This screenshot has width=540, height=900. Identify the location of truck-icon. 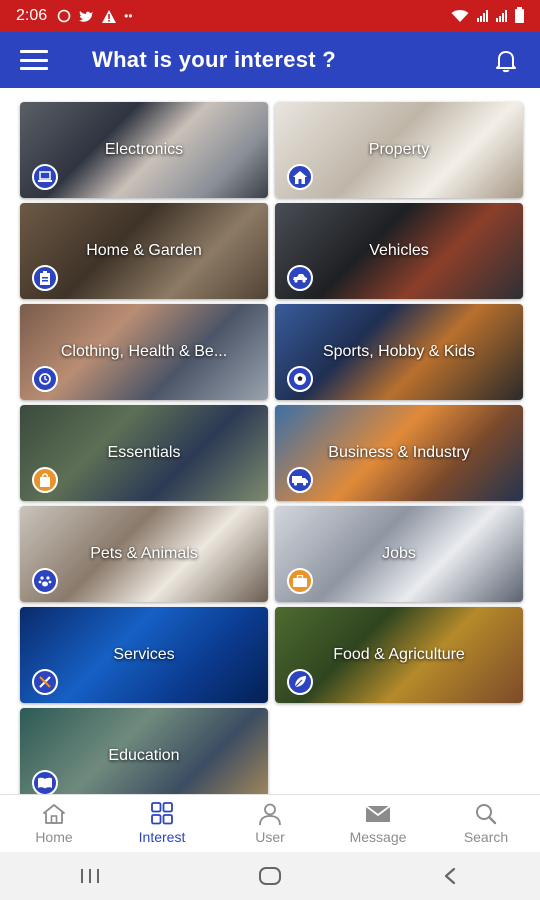
(300, 480).